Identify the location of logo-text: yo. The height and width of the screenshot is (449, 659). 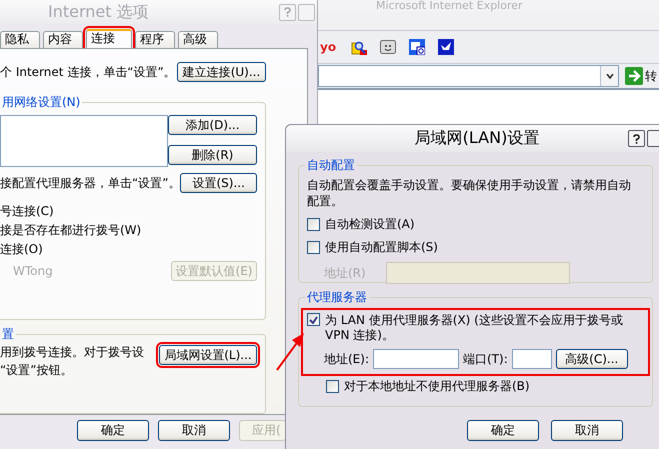
(328, 47).